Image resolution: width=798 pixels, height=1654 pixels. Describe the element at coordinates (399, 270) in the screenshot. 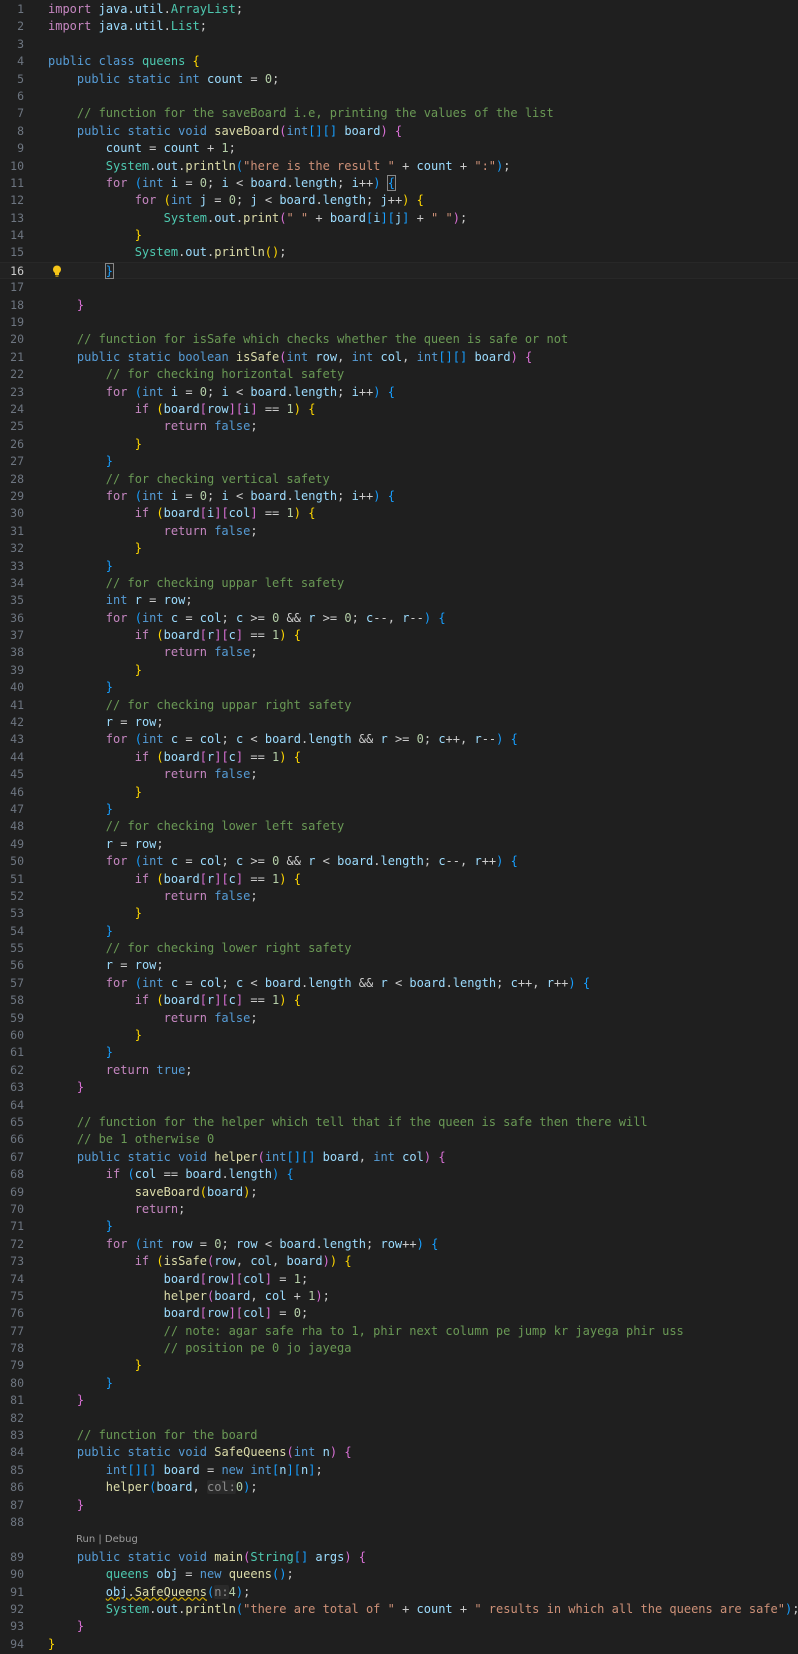

I see `code-line: 16 }` at that location.